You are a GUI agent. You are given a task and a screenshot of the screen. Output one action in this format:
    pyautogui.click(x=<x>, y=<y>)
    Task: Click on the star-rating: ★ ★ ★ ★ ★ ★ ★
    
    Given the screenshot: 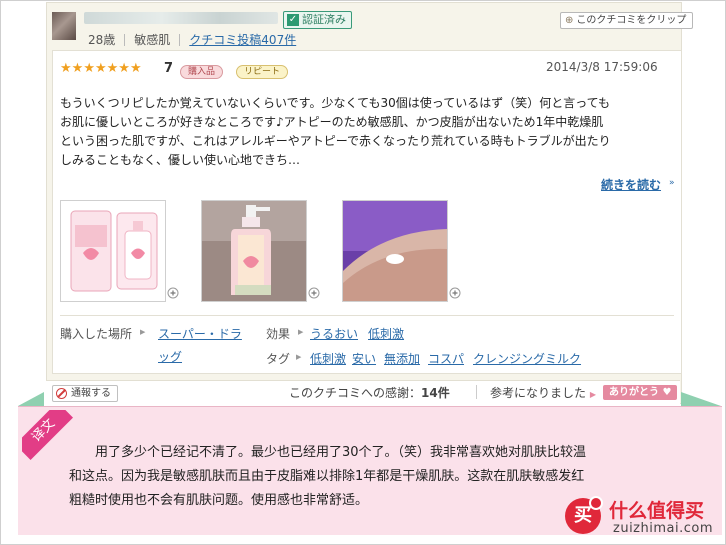 What is the action you would take?
    pyautogui.click(x=101, y=69)
    